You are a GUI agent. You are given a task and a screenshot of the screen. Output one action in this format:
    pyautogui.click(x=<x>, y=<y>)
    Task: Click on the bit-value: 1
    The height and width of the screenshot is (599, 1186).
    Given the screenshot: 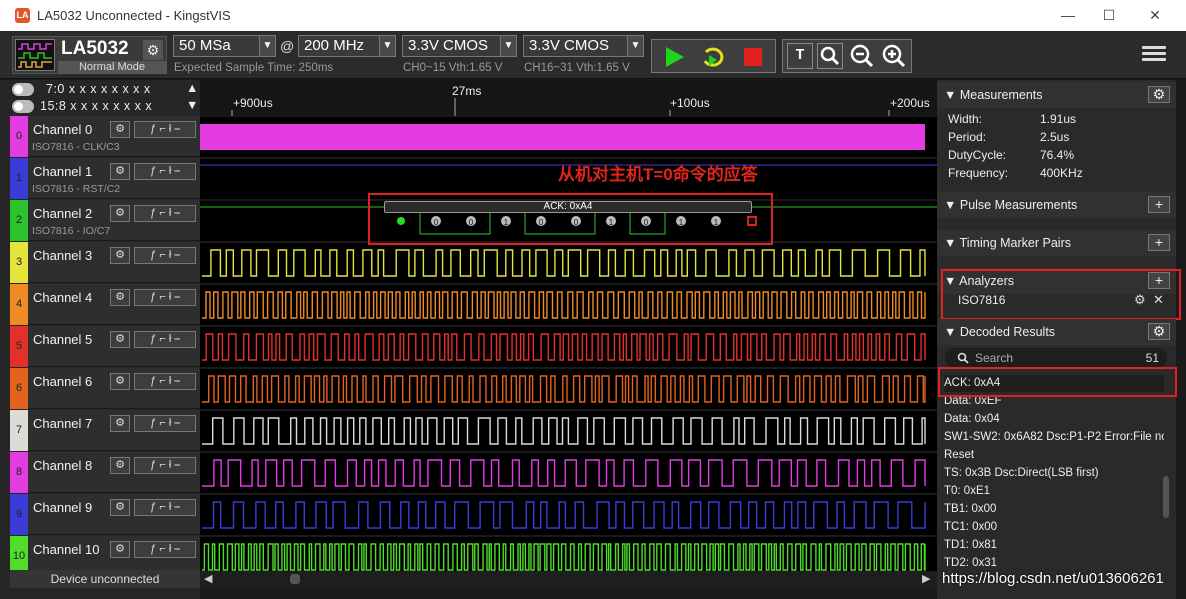 What is the action you would take?
    pyautogui.click(x=611, y=222)
    